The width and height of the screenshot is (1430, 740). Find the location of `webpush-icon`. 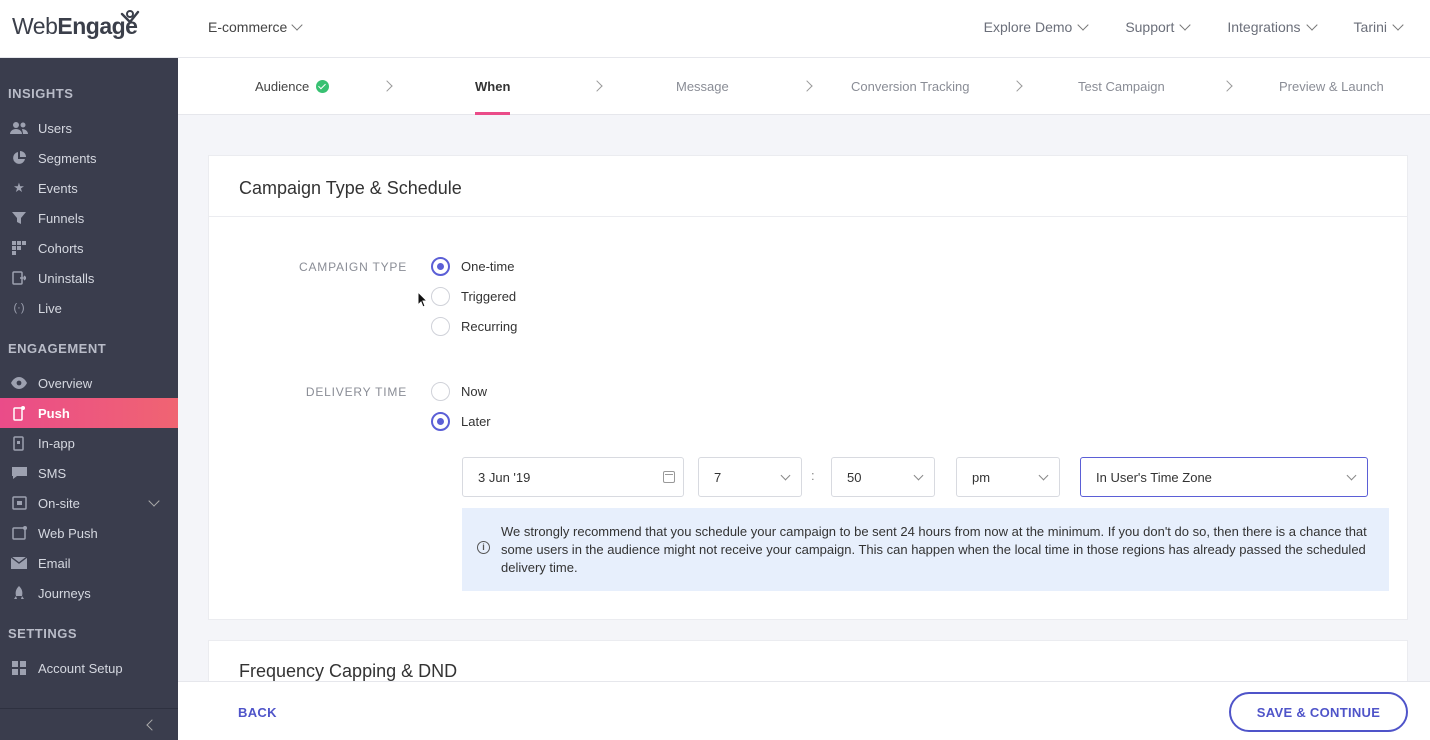

webpush-icon is located at coordinates (19, 533).